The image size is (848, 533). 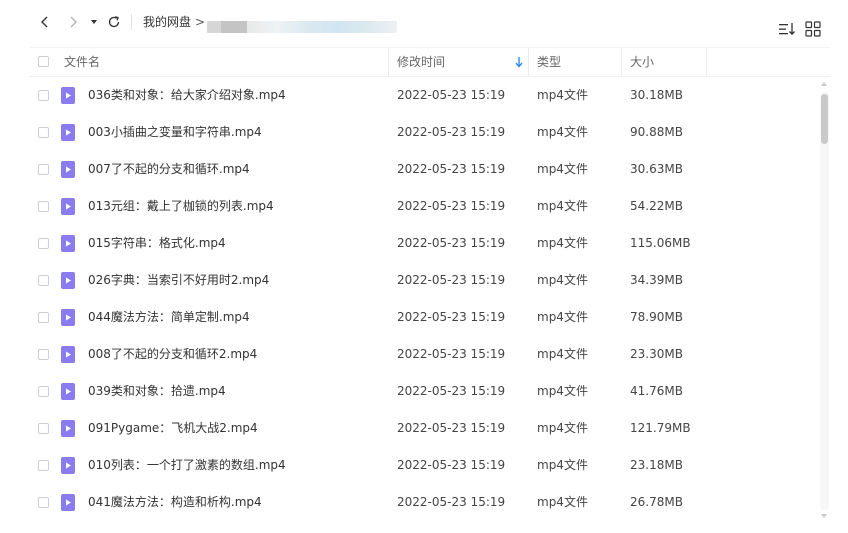 What do you see at coordinates (175, 502) in the screenshot?
I see `file-name: 041魔法方法：构造和析构.mp4` at bounding box center [175, 502].